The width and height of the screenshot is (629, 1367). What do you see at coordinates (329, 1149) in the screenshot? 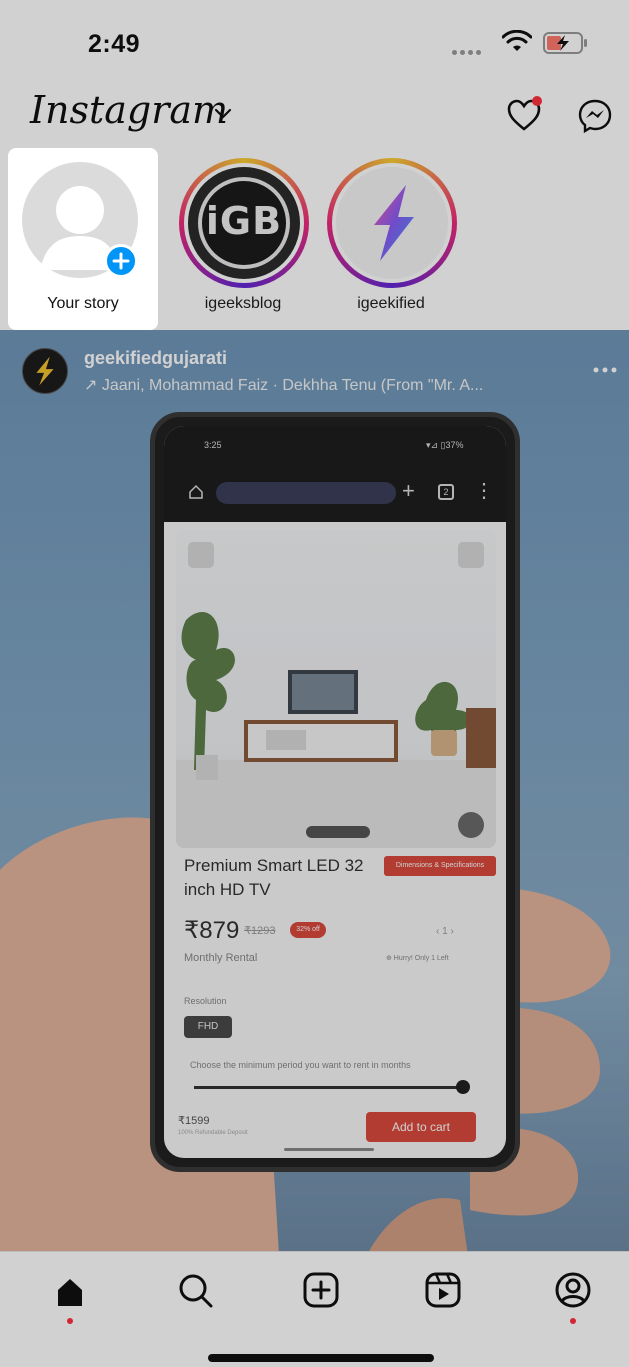
I see `phone-home-bar` at bounding box center [329, 1149].